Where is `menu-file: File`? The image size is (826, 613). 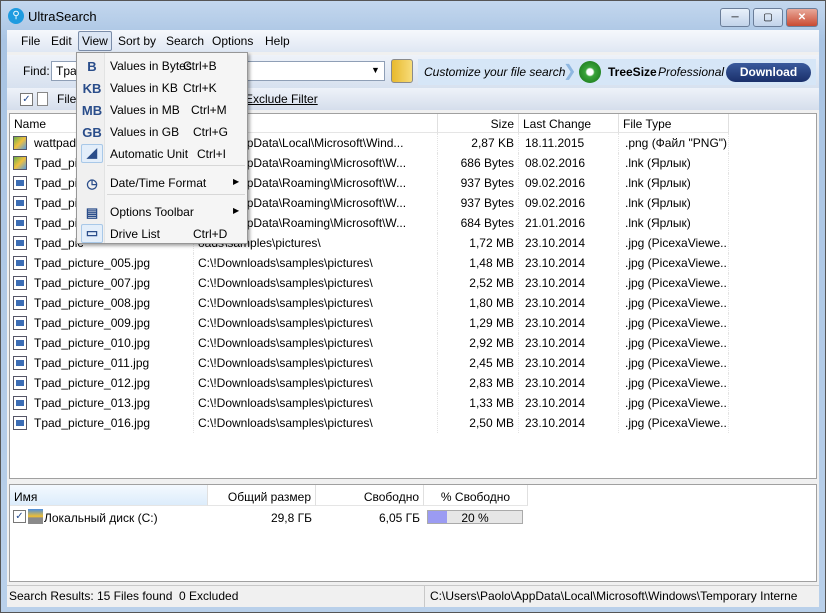 menu-file: File is located at coordinates (30, 41).